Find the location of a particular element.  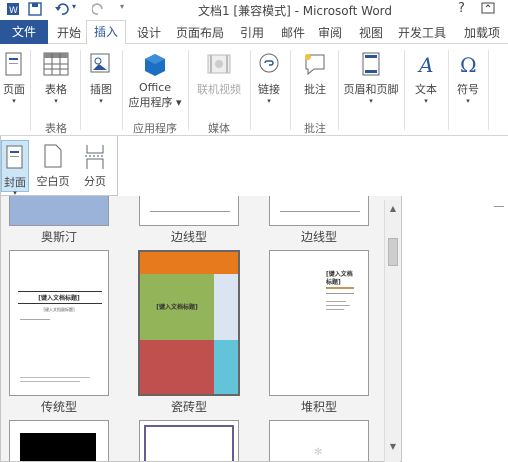

blank-page-button: 空白页 is located at coordinates (53, 166).